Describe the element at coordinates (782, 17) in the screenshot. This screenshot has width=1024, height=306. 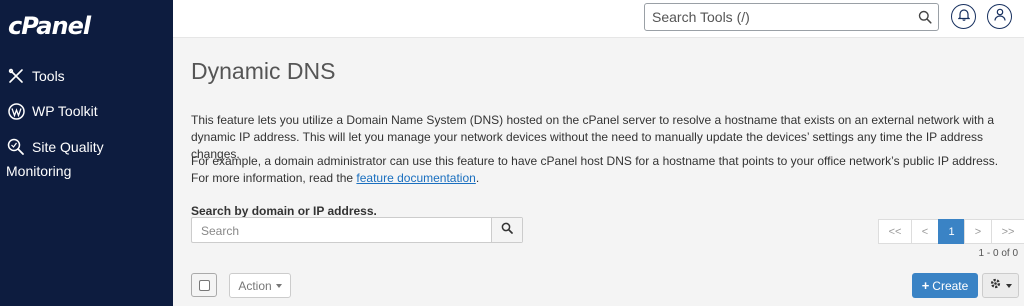
I see `search-tools-input` at that location.